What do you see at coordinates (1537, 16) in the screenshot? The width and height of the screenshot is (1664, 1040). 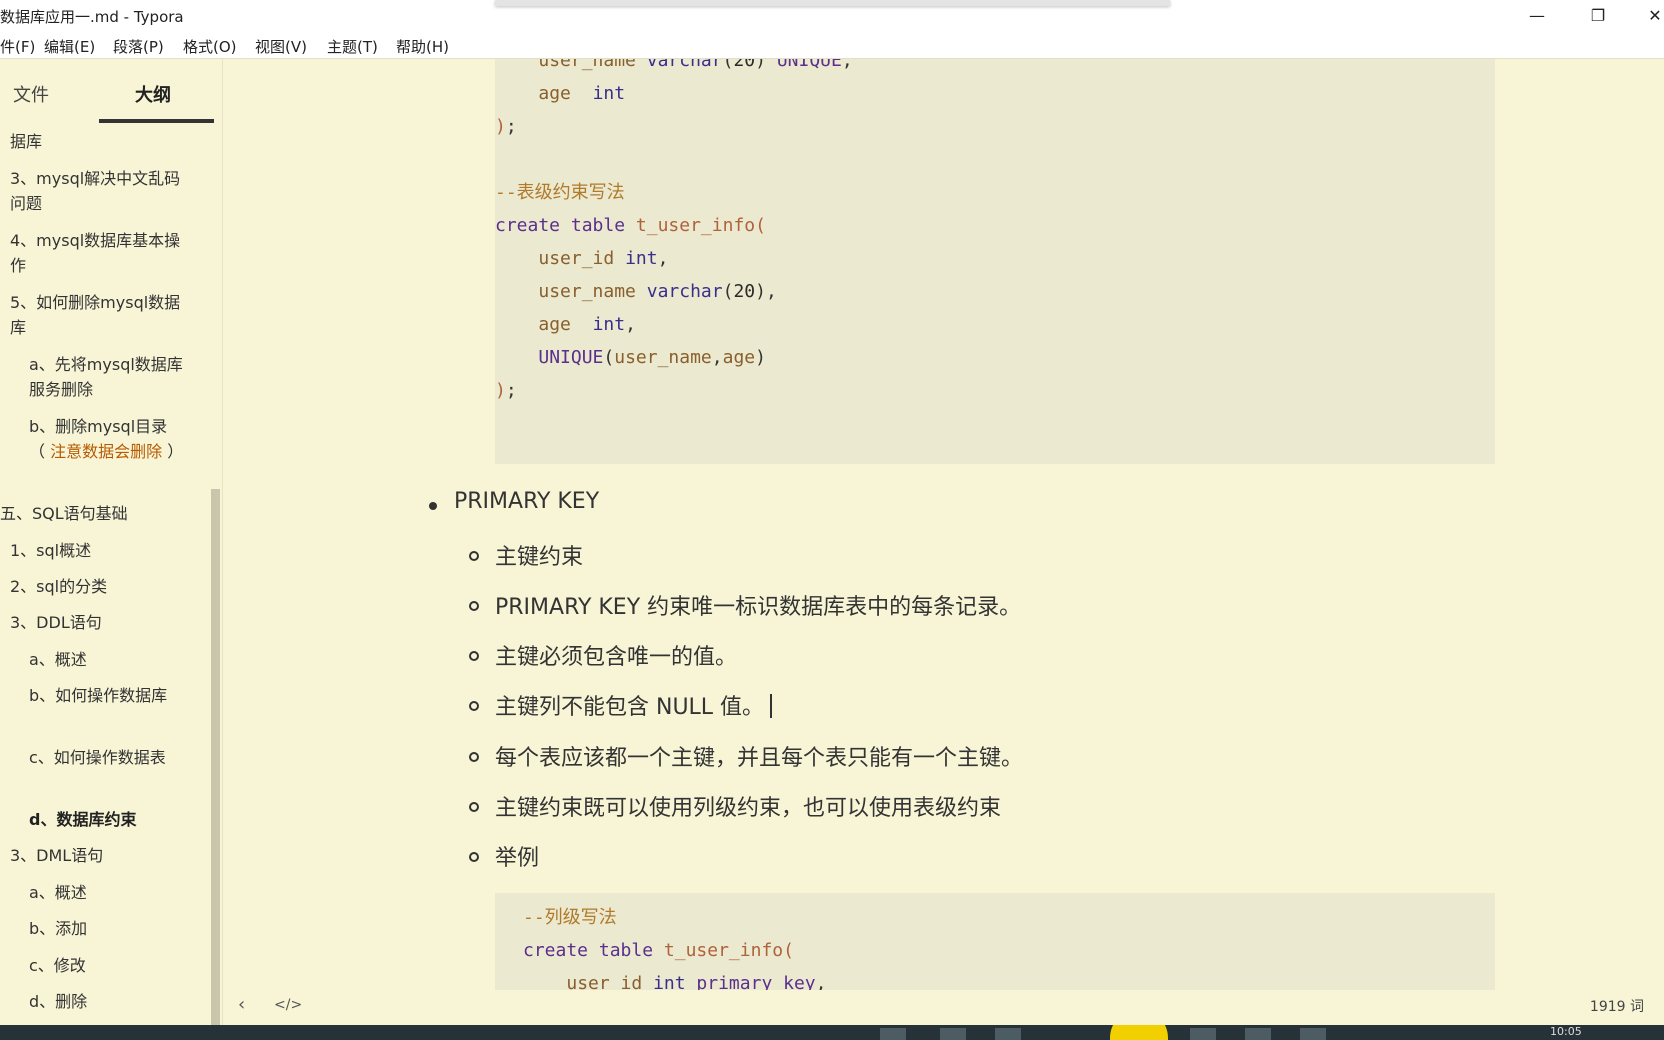 I see `minimize-button: —` at bounding box center [1537, 16].